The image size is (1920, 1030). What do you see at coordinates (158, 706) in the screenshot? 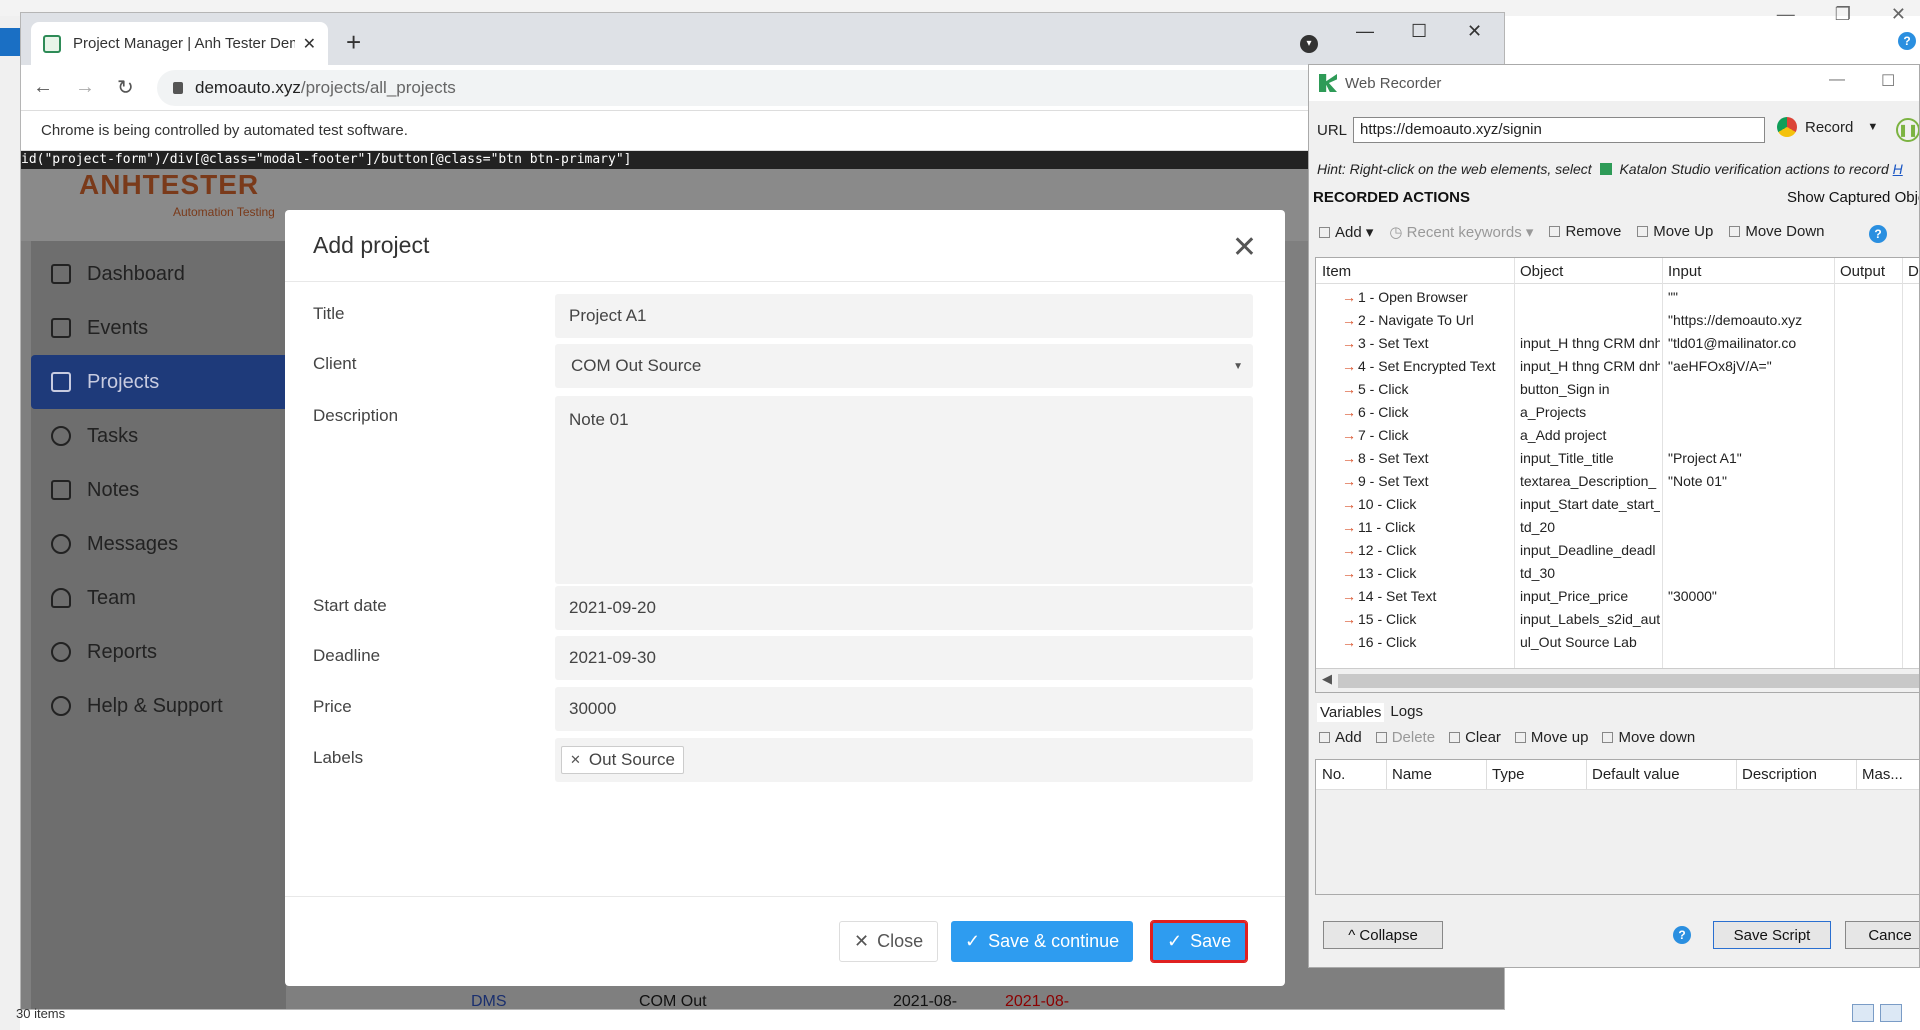
I see `sidebar-item-help: Help & Support` at bounding box center [158, 706].